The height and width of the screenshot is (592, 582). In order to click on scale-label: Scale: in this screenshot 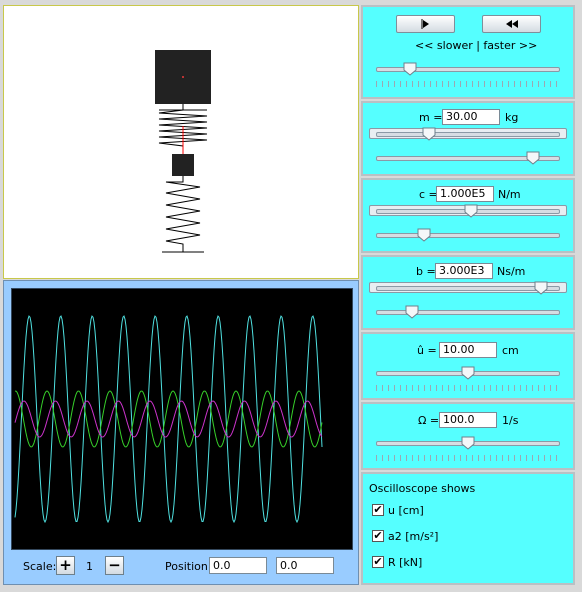, I will do `click(40, 566)`.